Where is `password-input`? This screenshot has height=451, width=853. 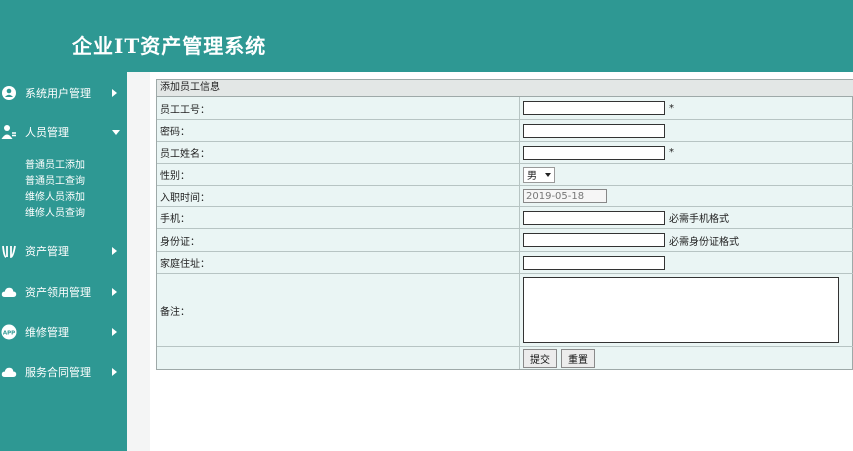 password-input is located at coordinates (594, 130).